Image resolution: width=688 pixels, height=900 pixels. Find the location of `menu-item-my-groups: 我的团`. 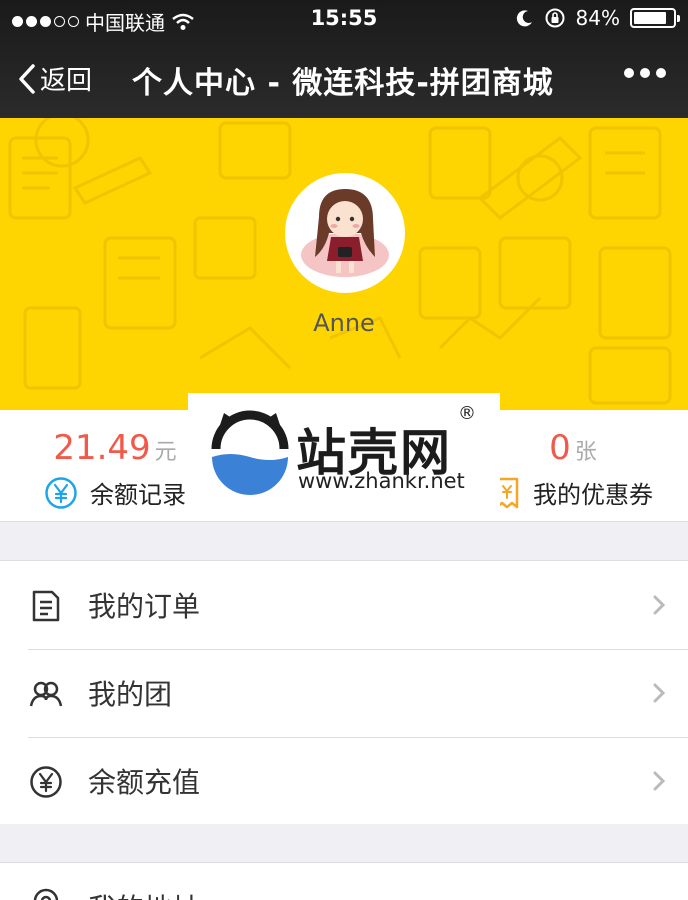

menu-item-my-groups: 我的团 is located at coordinates (344, 693).